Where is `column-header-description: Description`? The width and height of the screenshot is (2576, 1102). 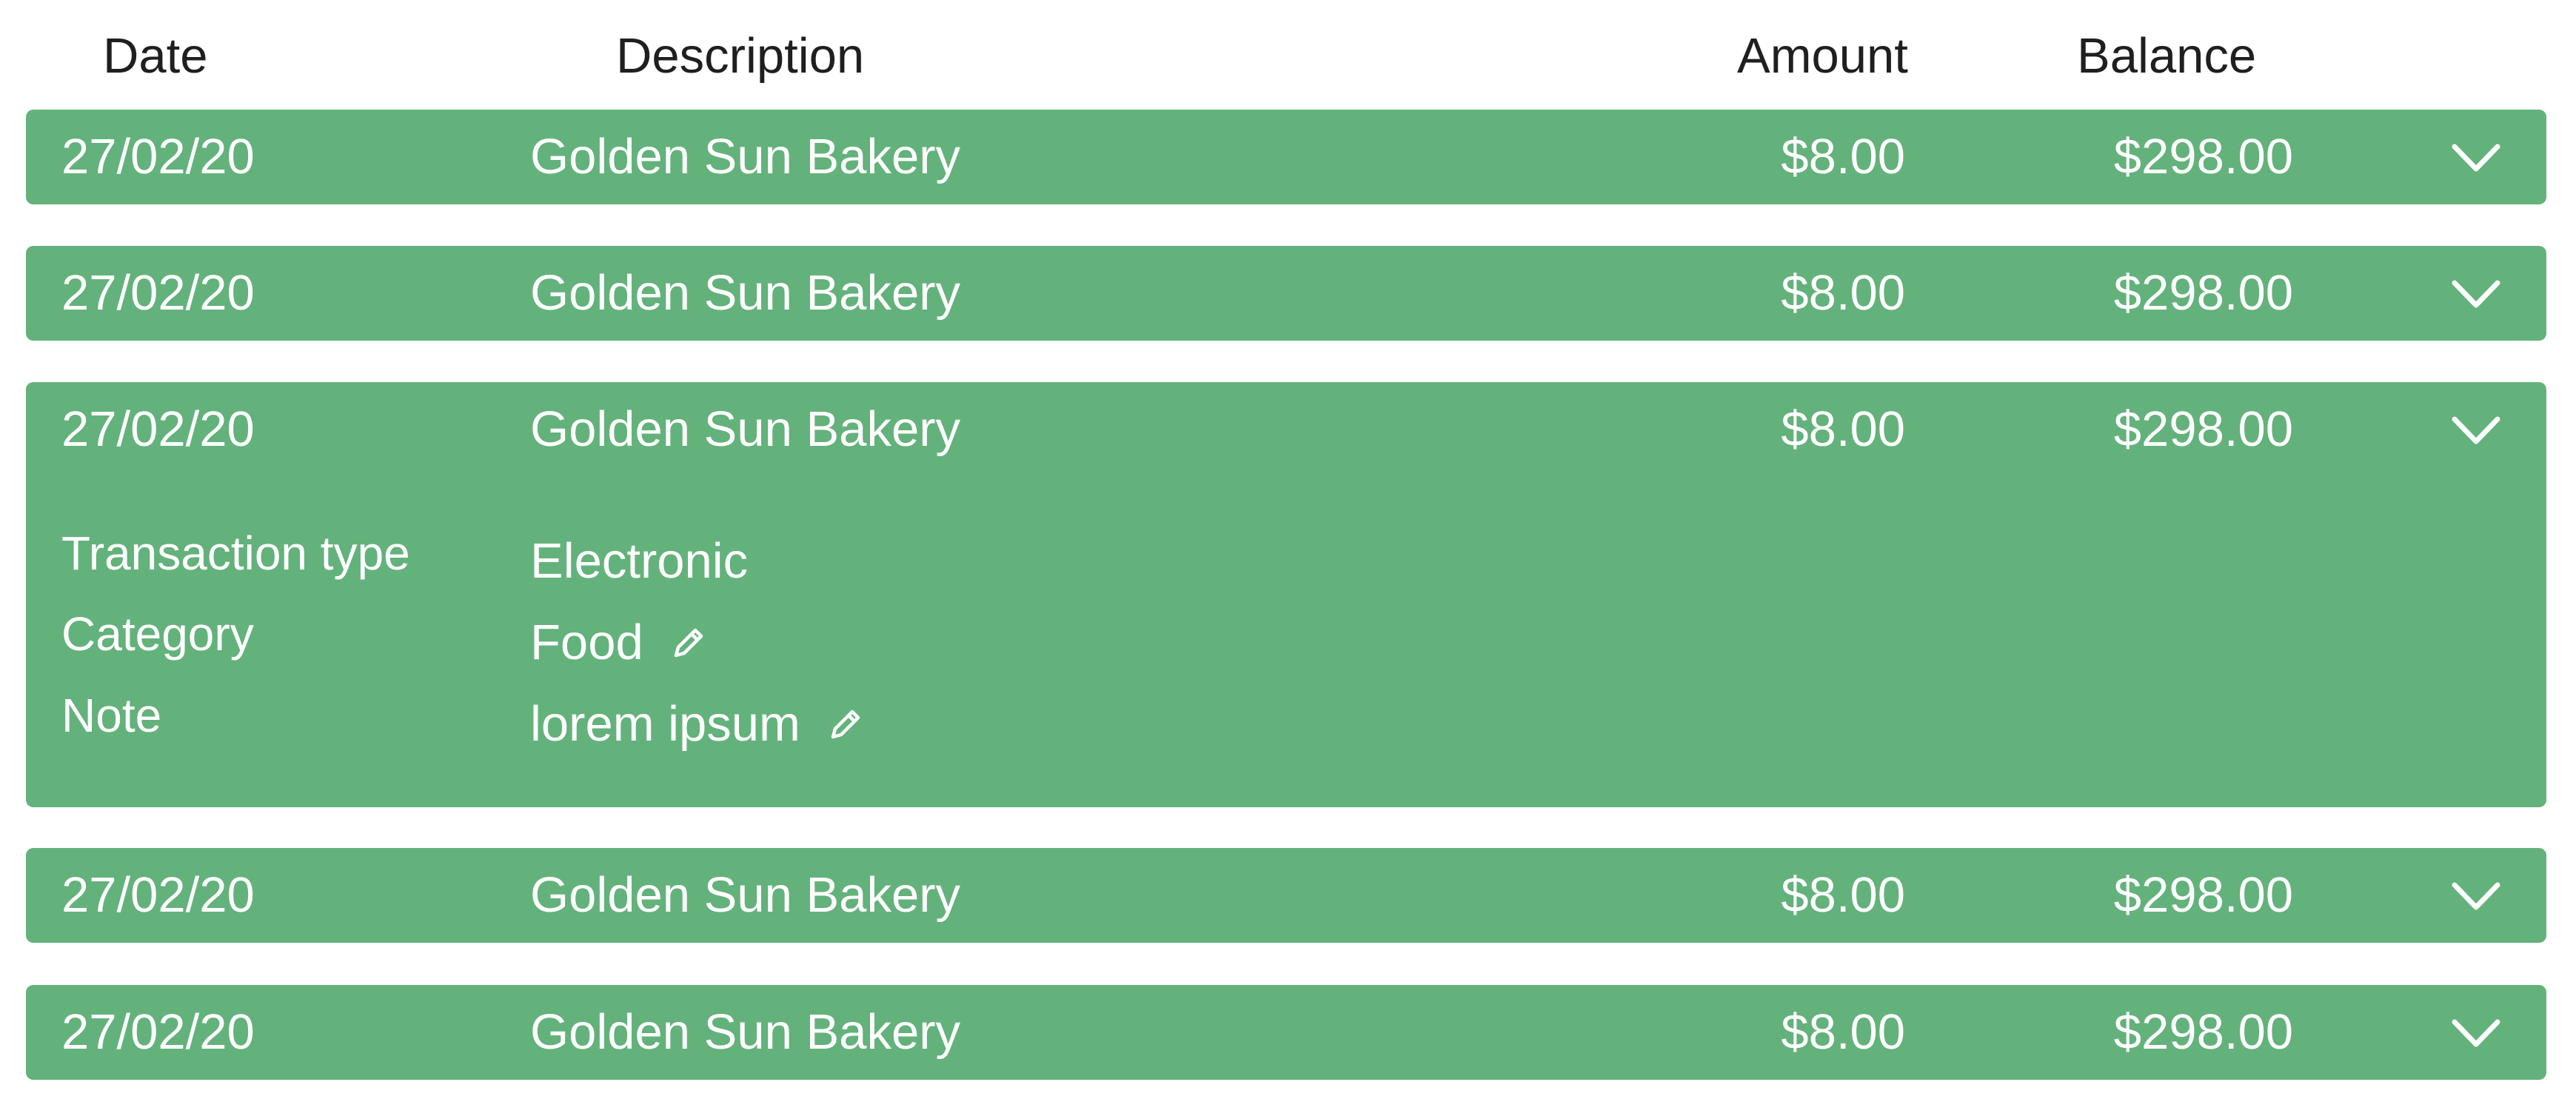
column-header-description: Description is located at coordinates (740, 56).